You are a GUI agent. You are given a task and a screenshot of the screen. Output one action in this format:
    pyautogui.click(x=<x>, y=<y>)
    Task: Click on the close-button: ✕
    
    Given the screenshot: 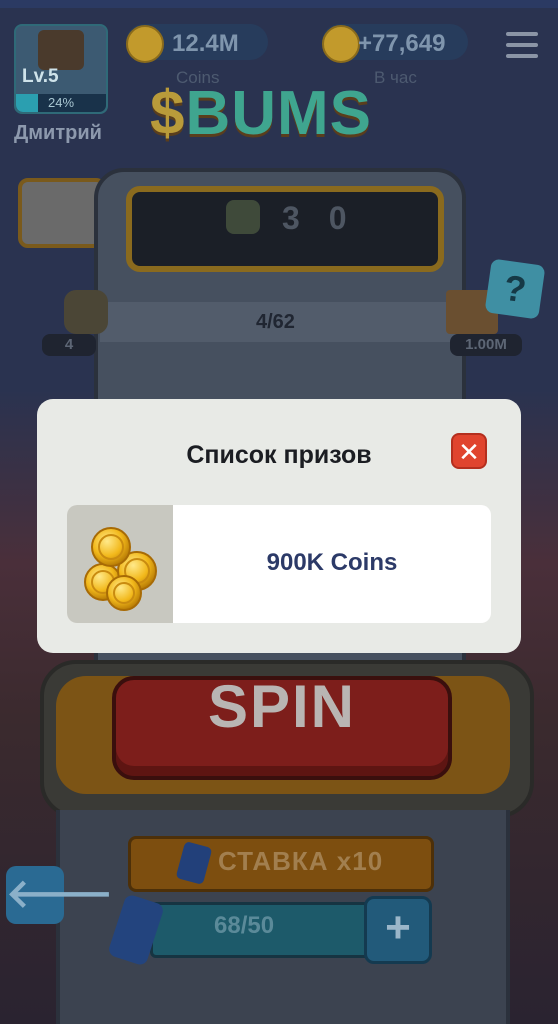 What is the action you would take?
    pyautogui.click(x=469, y=451)
    